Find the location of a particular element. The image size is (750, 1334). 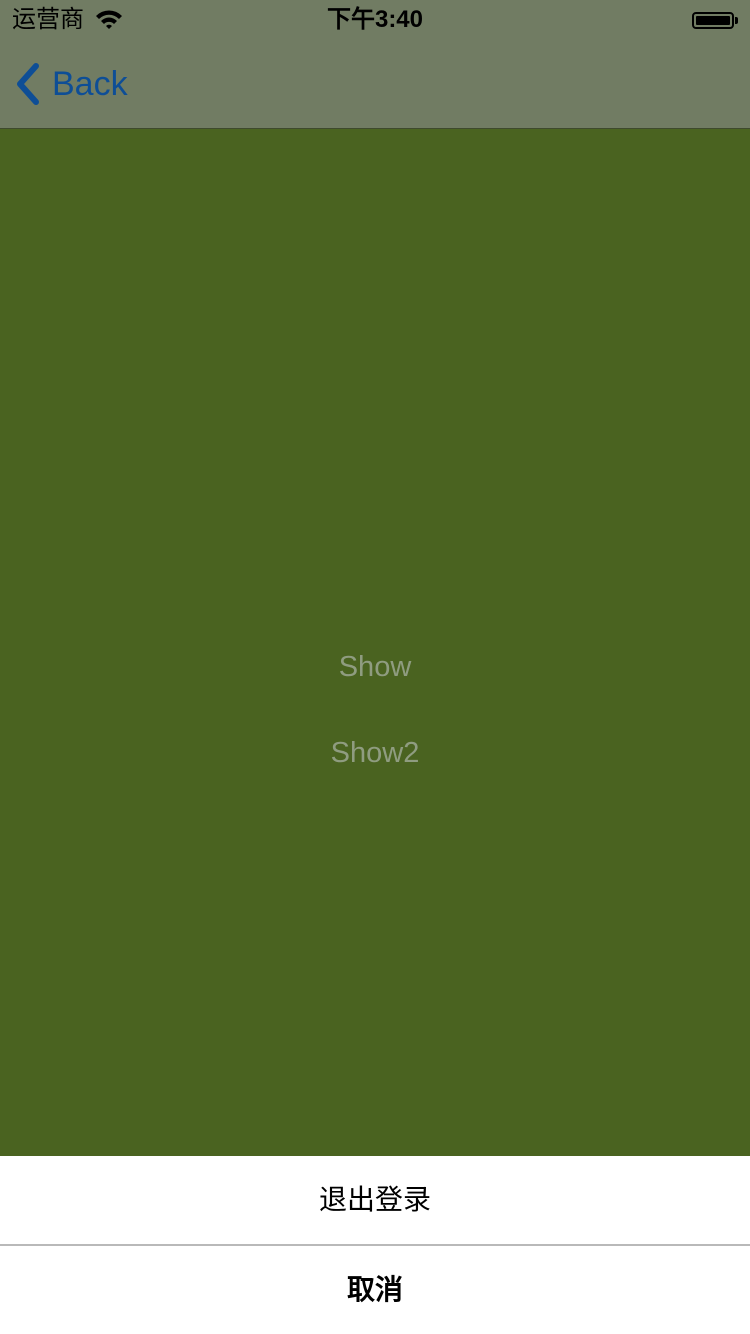

battery-icon is located at coordinates (715, 20).